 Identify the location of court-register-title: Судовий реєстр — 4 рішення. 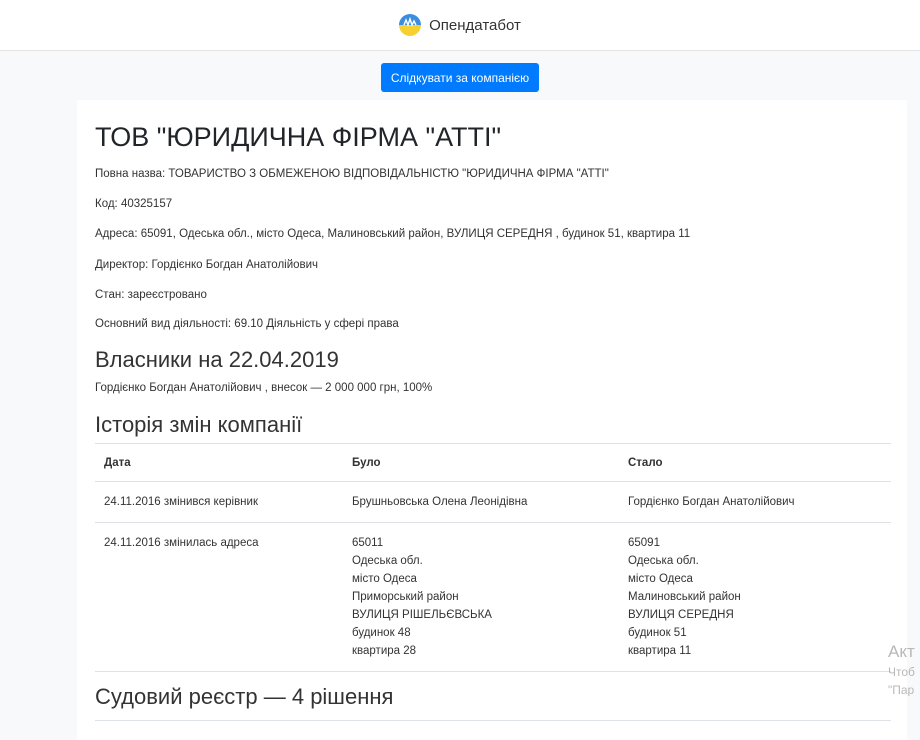
(244, 697).